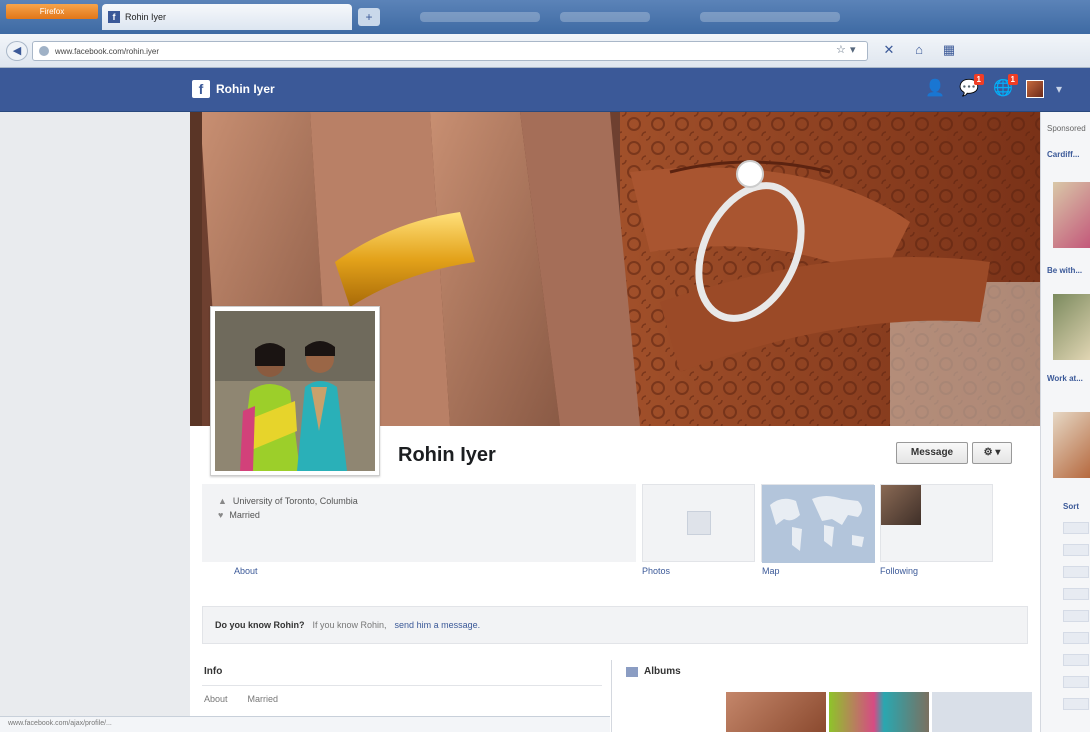 Image resolution: width=1090 pixels, height=732 pixels. What do you see at coordinates (216, 699) in the screenshot?
I see `info-row-label: About` at bounding box center [216, 699].